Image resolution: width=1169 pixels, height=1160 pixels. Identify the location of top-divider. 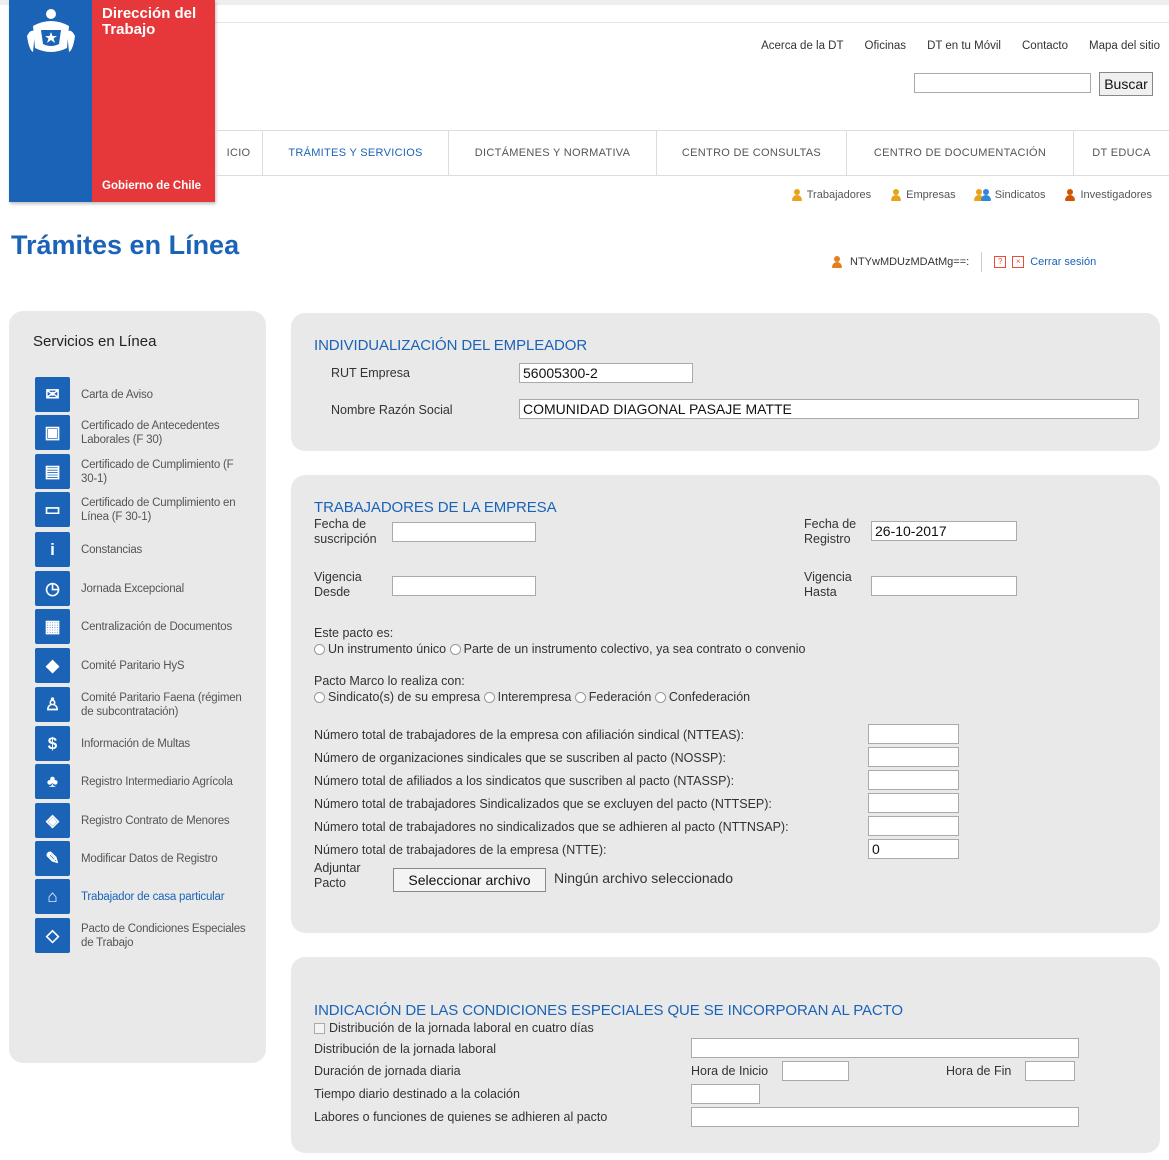
(692, 22).